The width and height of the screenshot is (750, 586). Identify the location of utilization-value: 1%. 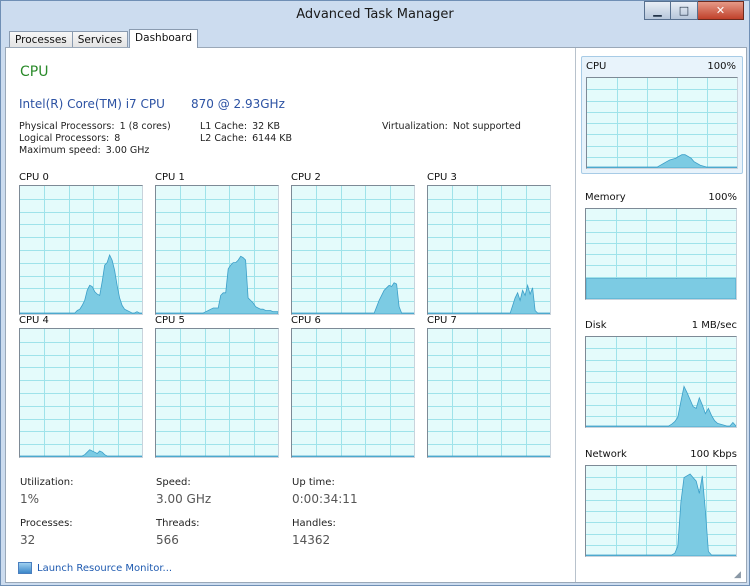
(30, 499).